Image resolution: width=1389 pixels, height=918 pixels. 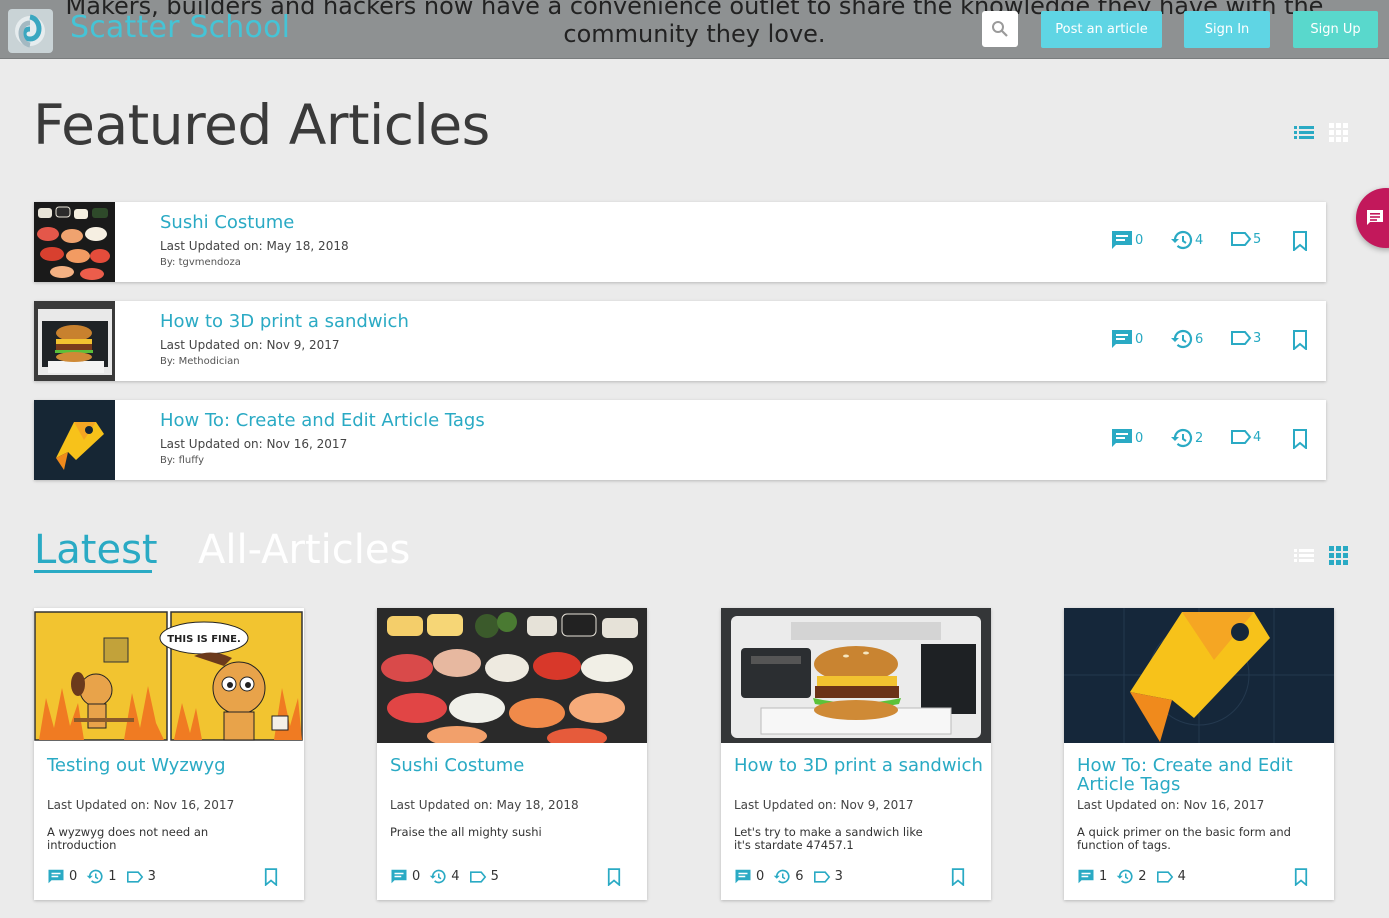 I want to click on chat-button, so click(x=1372, y=218).